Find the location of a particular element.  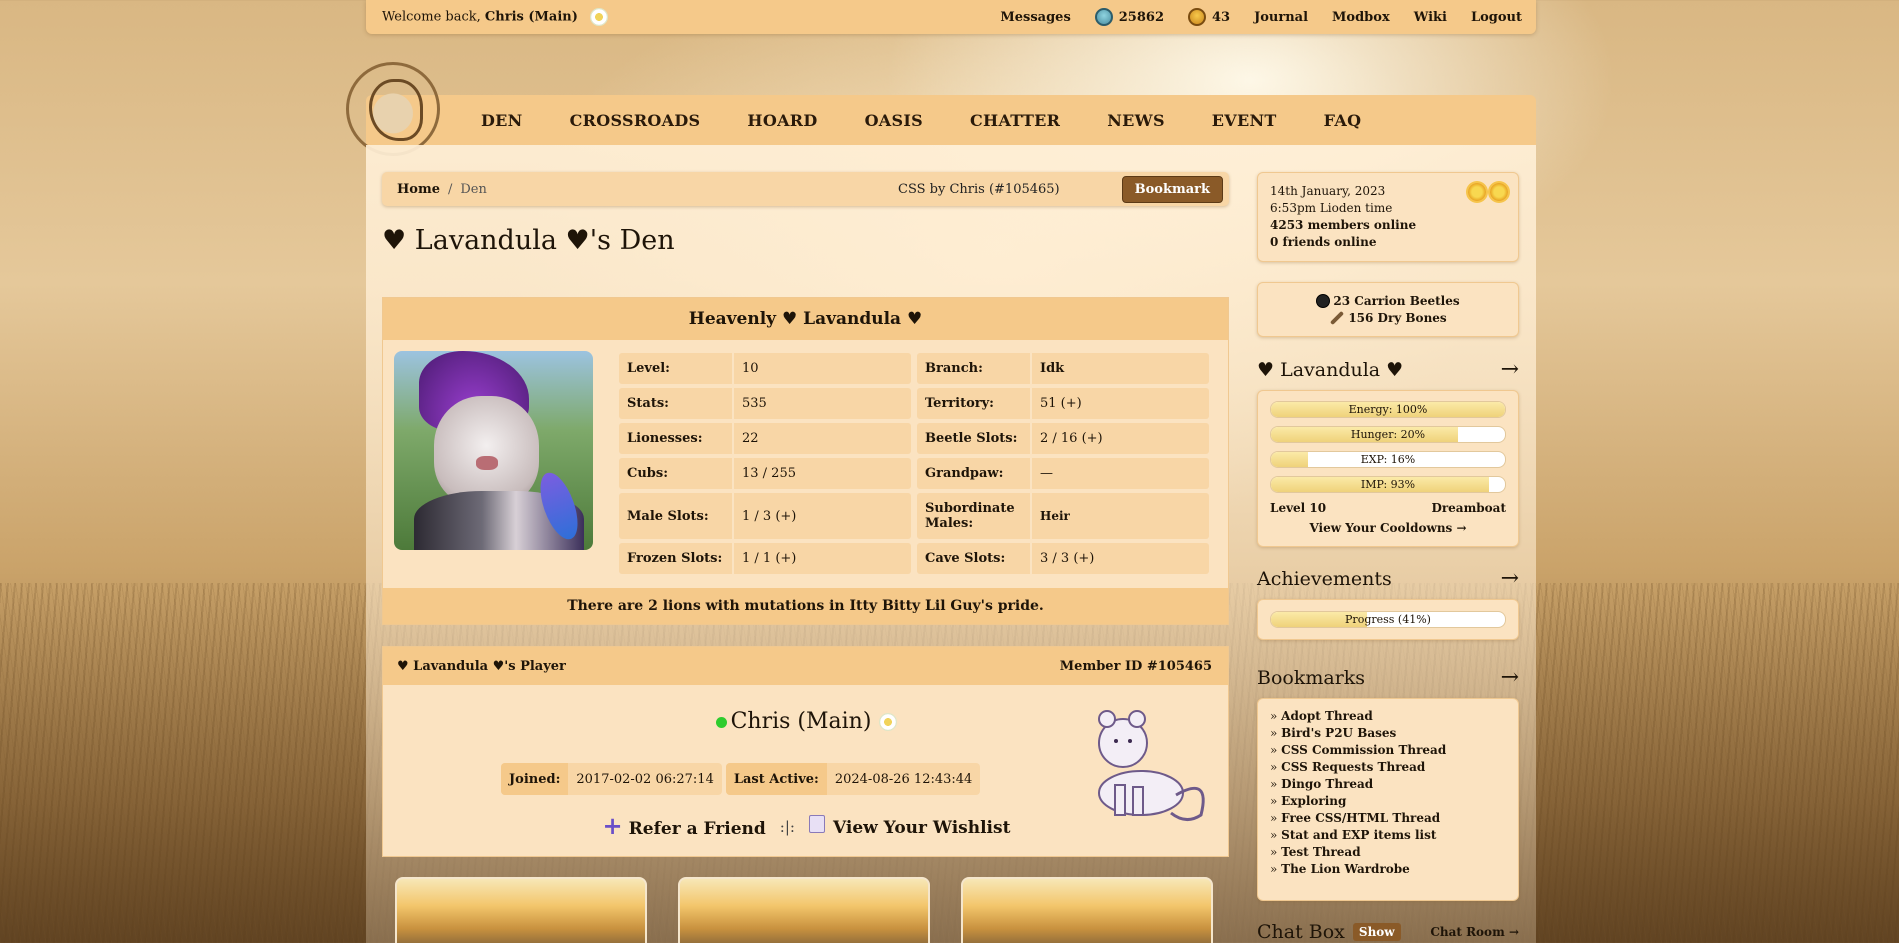

flower-icon is located at coordinates (888, 722).